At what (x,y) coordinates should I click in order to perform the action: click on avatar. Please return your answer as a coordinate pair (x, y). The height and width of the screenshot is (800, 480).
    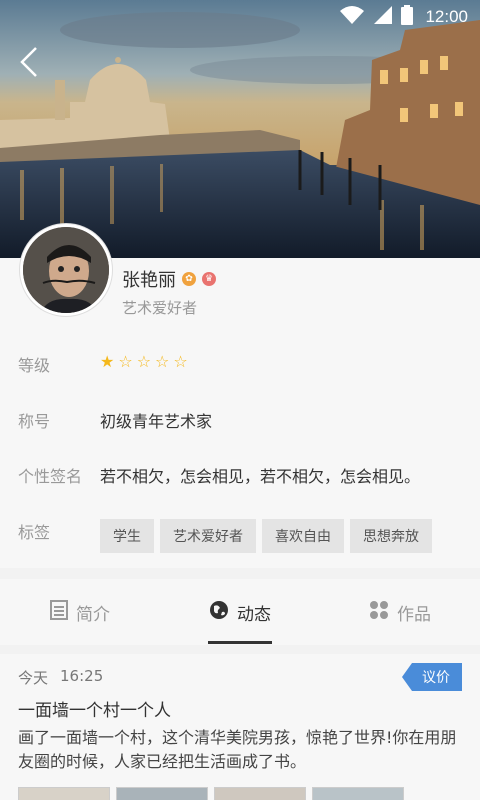
    Looking at the image, I should click on (66, 270).